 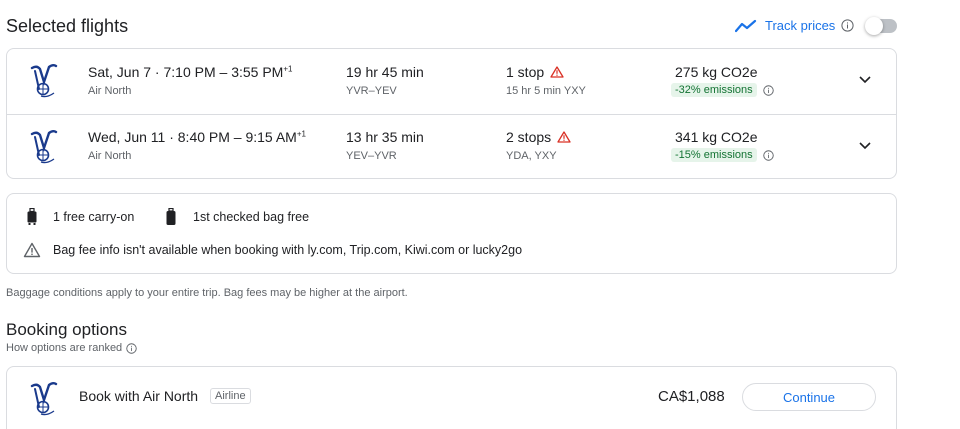 I want to click on flight-route: YVR–YEV, so click(x=371, y=91).